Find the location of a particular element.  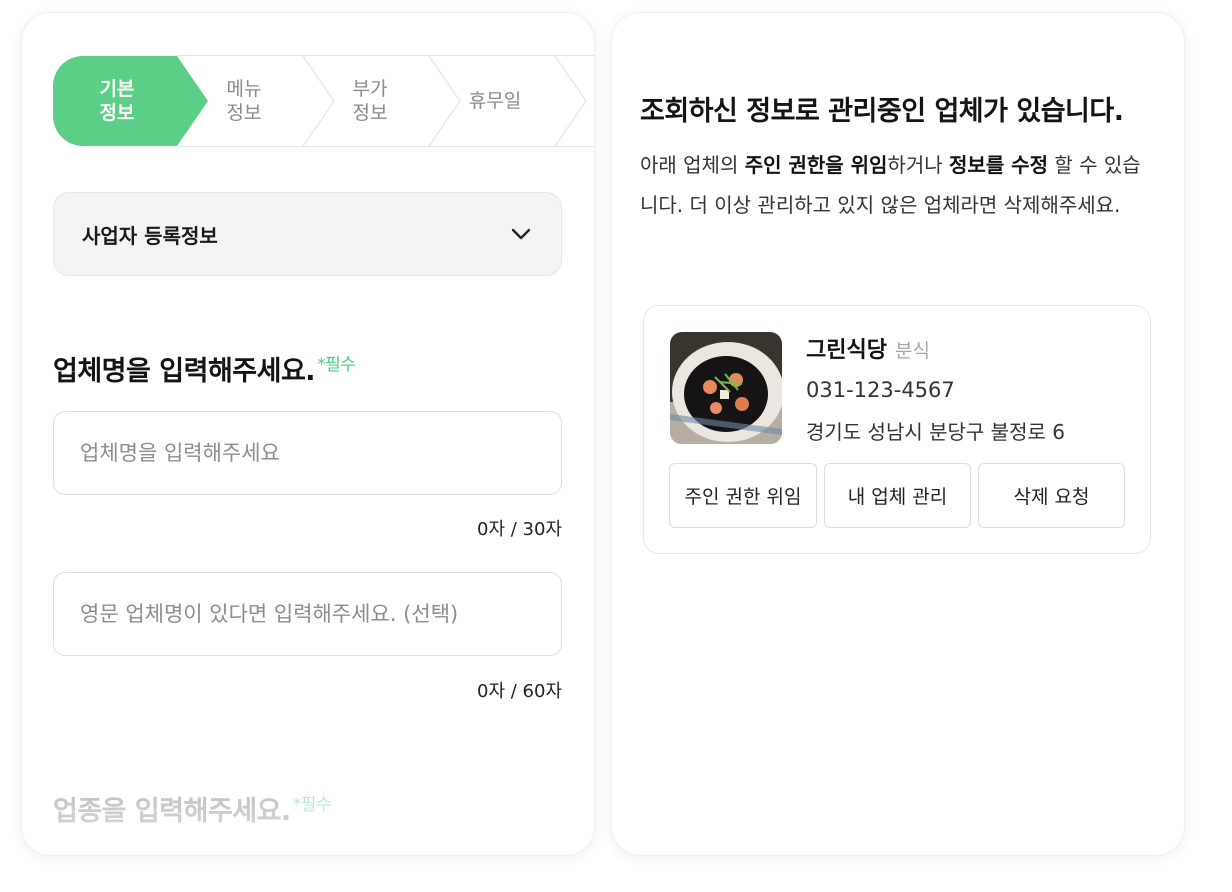

food-photo-image is located at coordinates (726, 388).